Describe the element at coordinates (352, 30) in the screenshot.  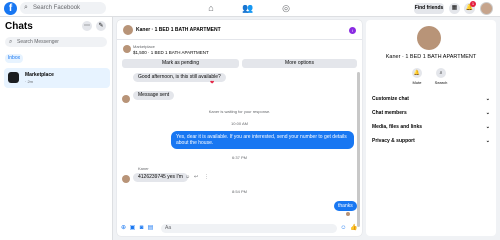
I see `info-icon: i` at that location.